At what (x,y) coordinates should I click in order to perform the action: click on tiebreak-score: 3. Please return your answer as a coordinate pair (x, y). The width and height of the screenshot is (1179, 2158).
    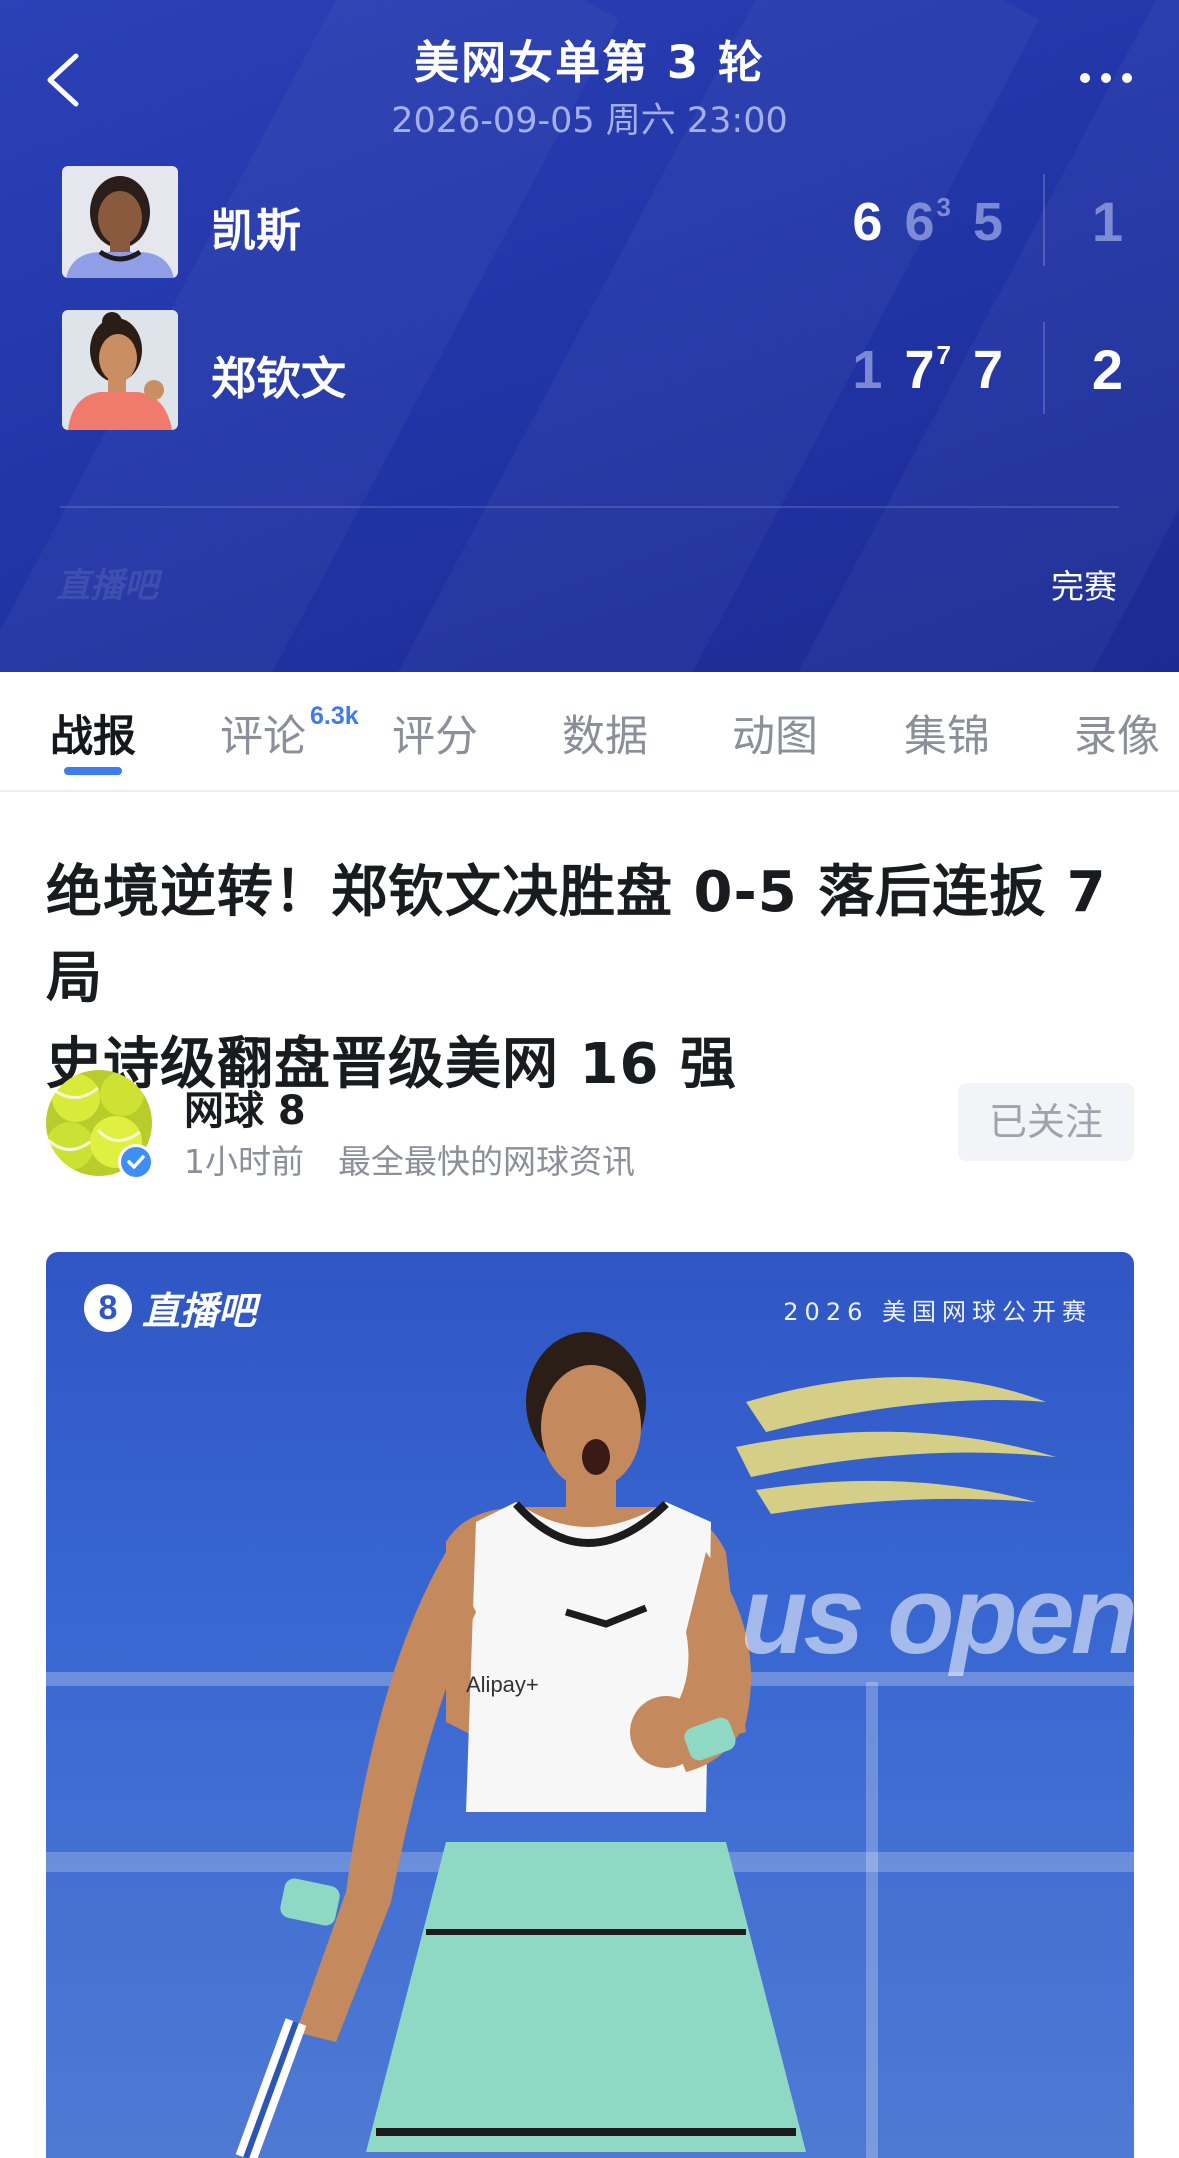
    Looking at the image, I should click on (943, 207).